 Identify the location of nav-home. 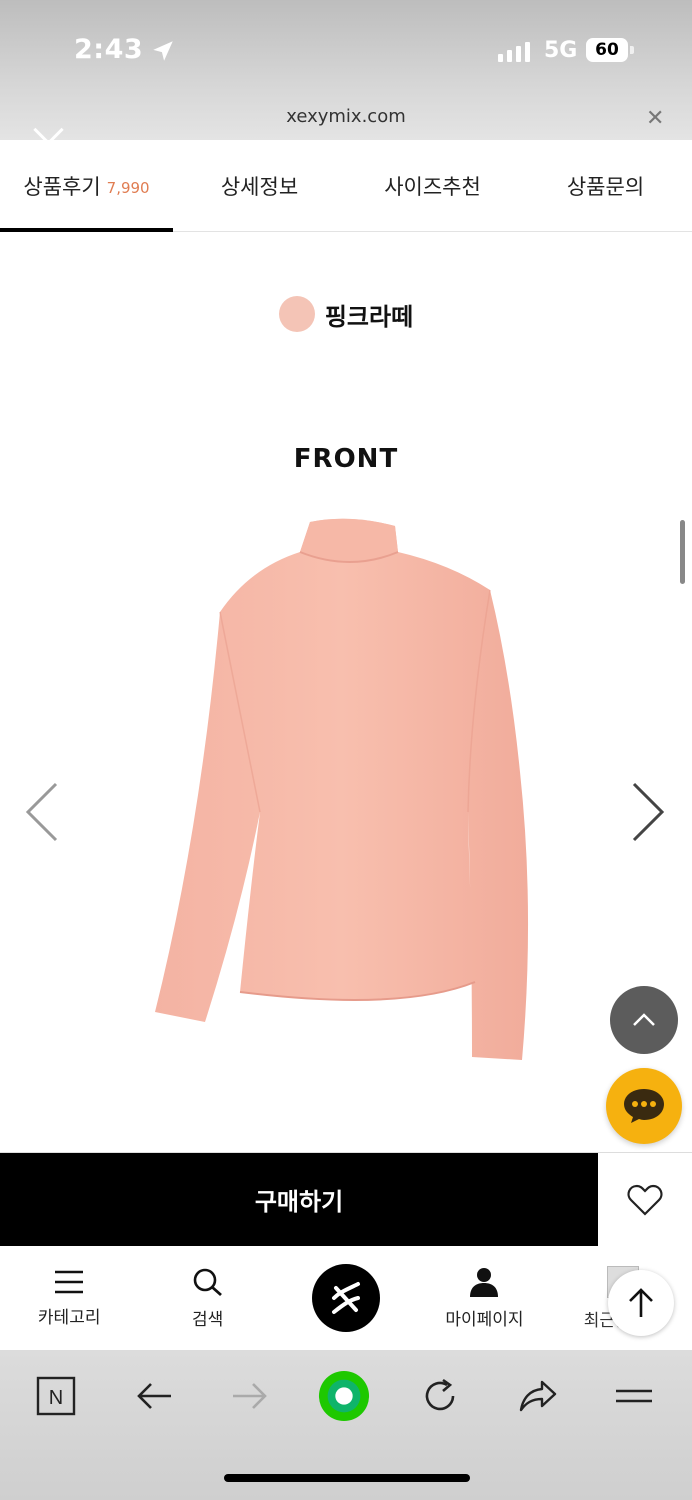
(346, 1298).